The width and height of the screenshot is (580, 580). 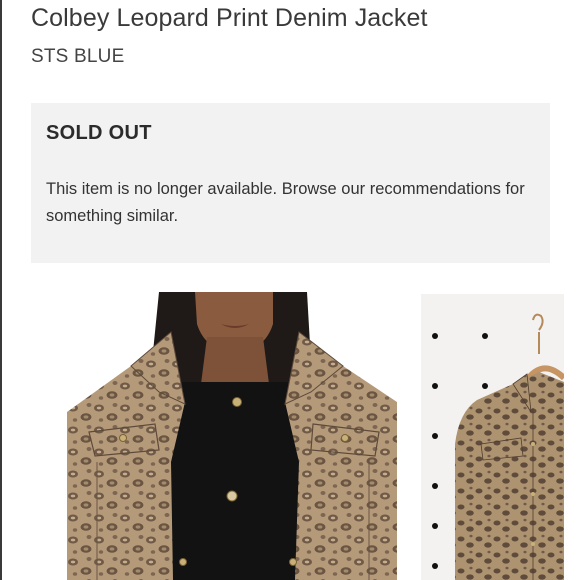 I want to click on product-title: Colbey Leopard Print Denim Jacket, so click(x=229, y=18).